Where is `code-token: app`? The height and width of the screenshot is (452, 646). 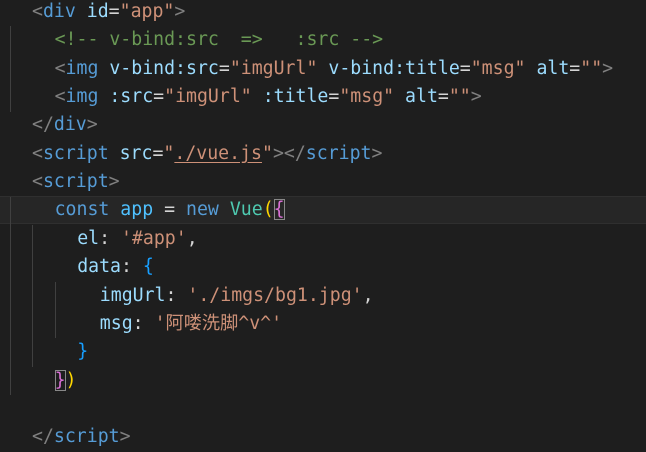
code-token: app is located at coordinates (137, 210).